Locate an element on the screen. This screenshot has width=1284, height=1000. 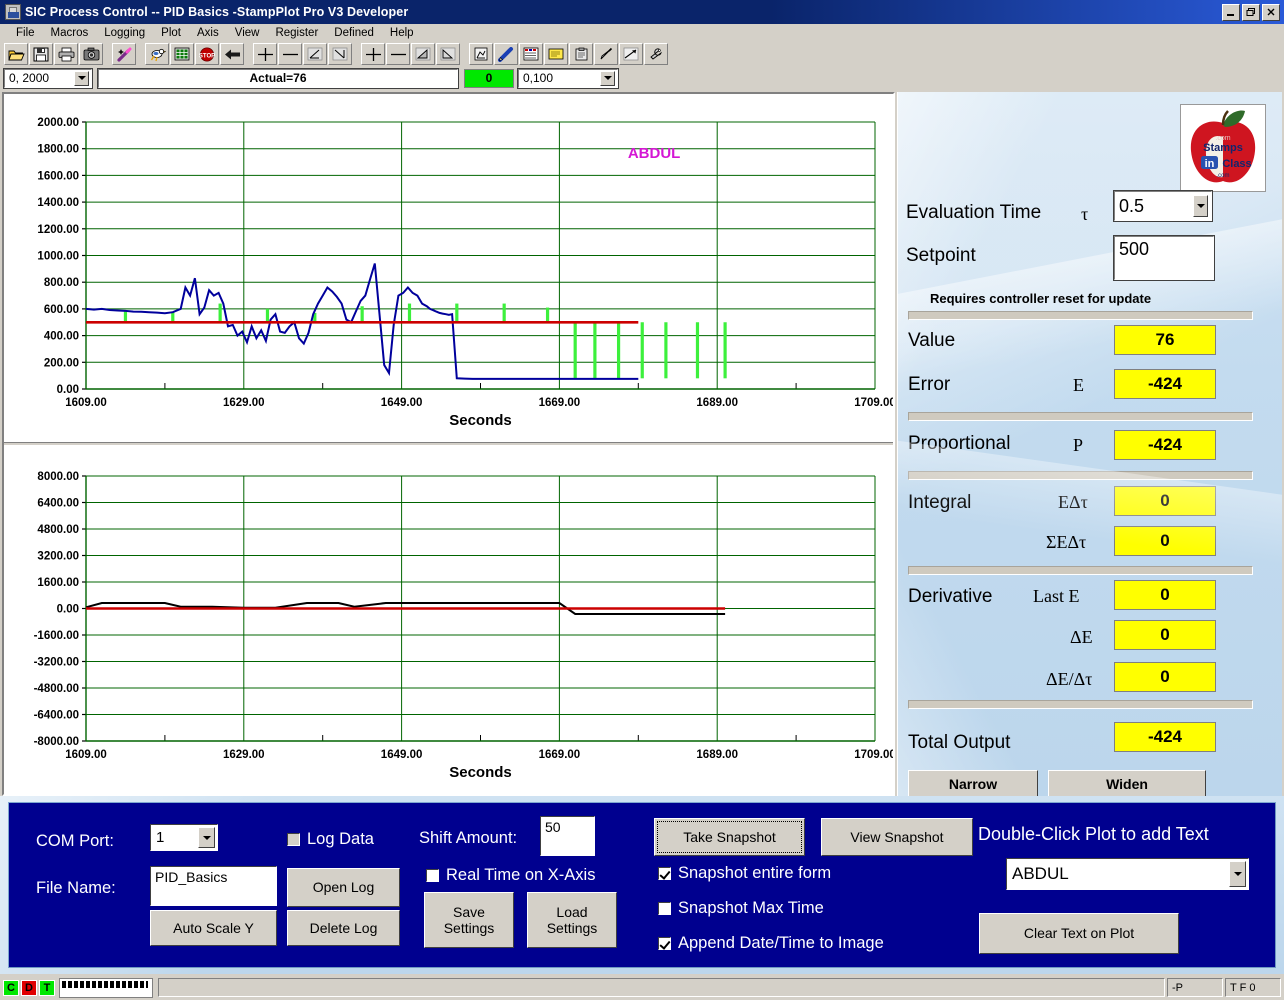
save-settings-button: Save Settings is located at coordinates (469, 920).